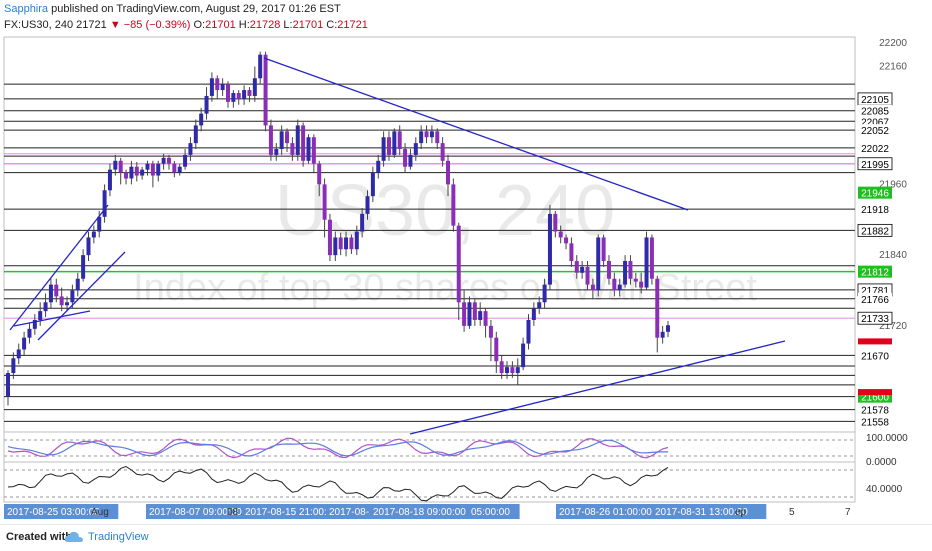 The width and height of the screenshot is (932, 551). I want to click on tradingview-cloud-icon, so click(73, 536).